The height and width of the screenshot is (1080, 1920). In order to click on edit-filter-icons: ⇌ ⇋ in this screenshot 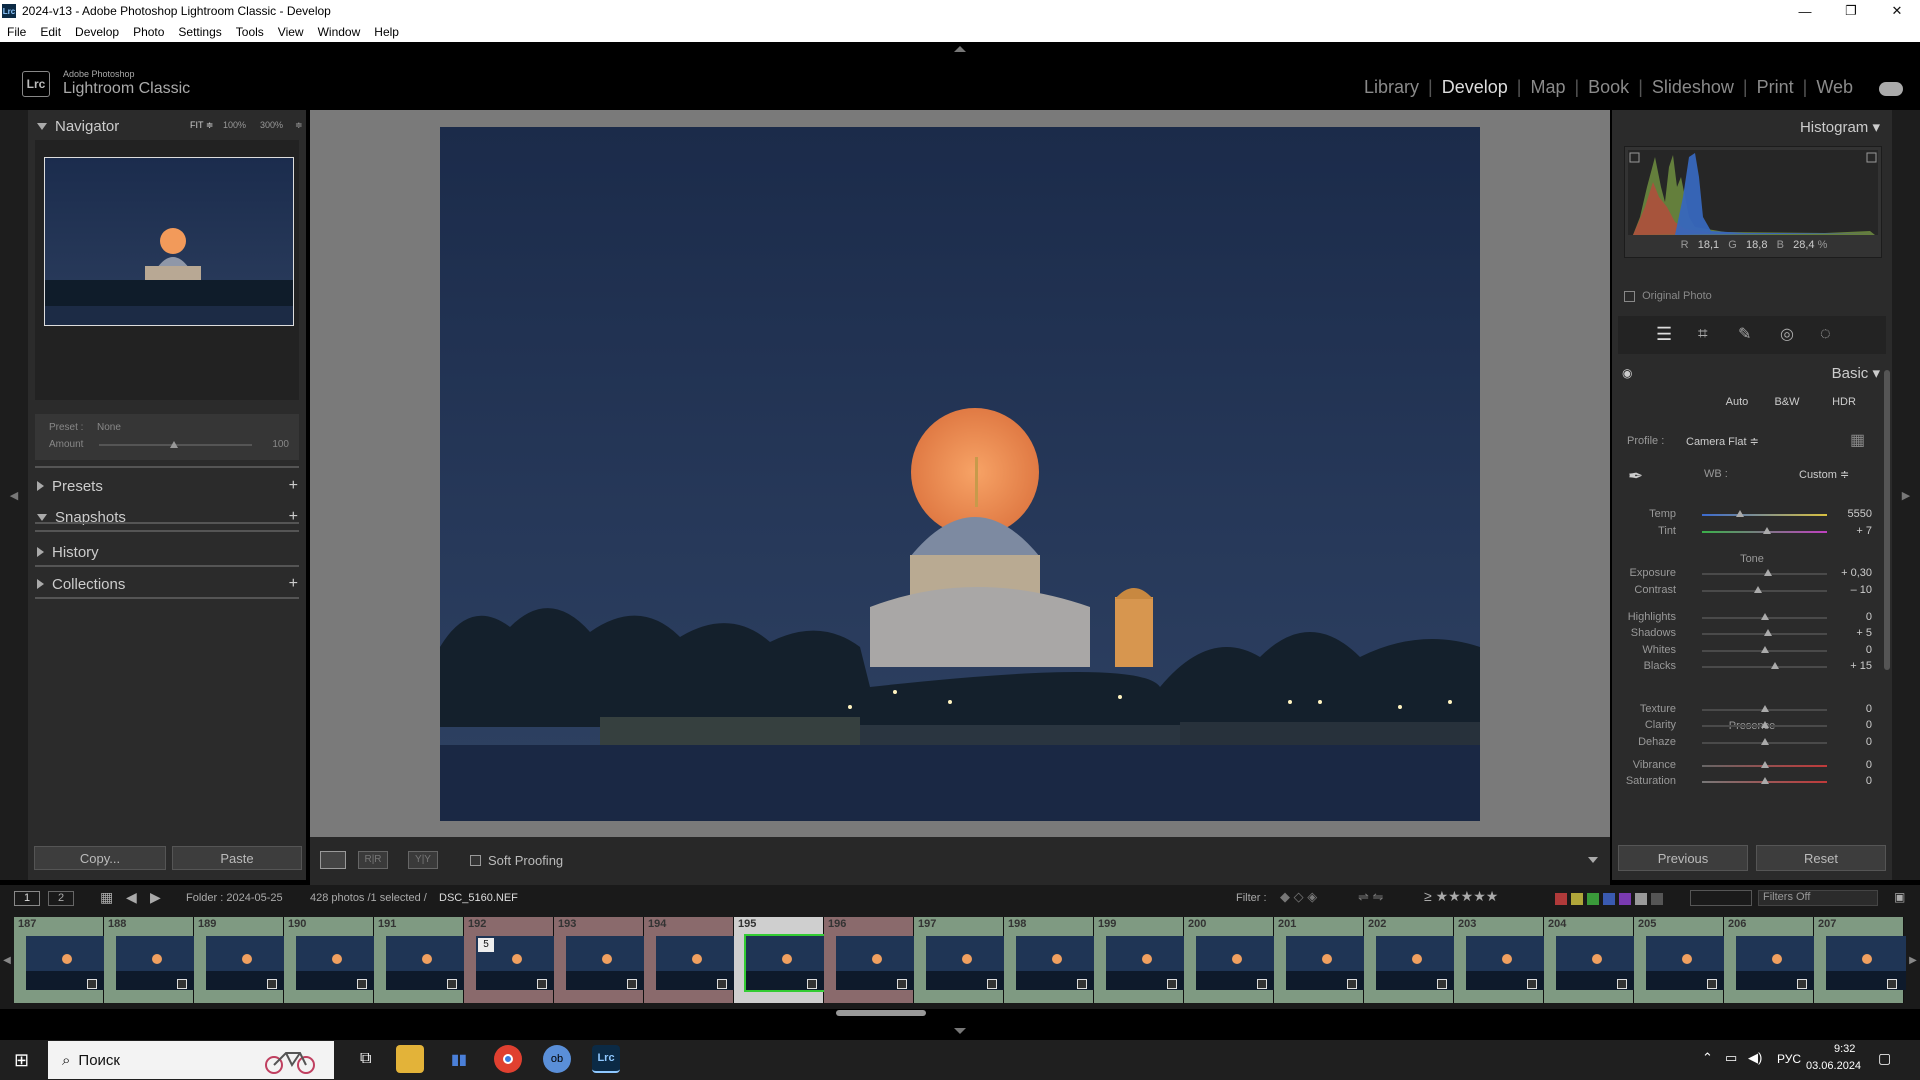, I will do `click(1370, 897)`.